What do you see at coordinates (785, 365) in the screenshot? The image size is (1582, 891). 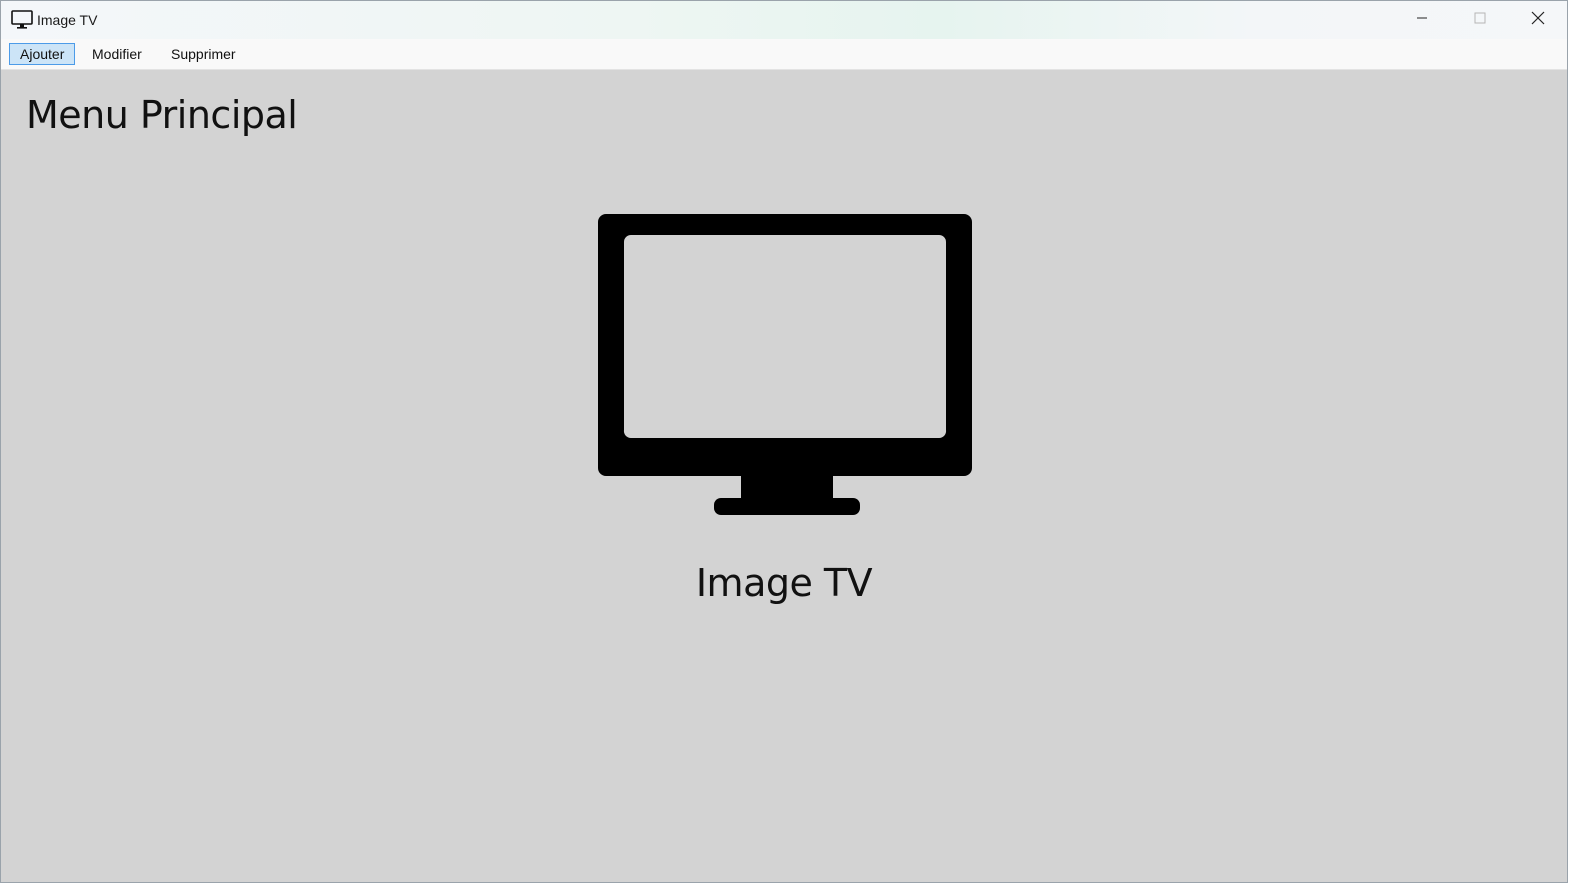 I see `tv-monitor-icon` at bounding box center [785, 365].